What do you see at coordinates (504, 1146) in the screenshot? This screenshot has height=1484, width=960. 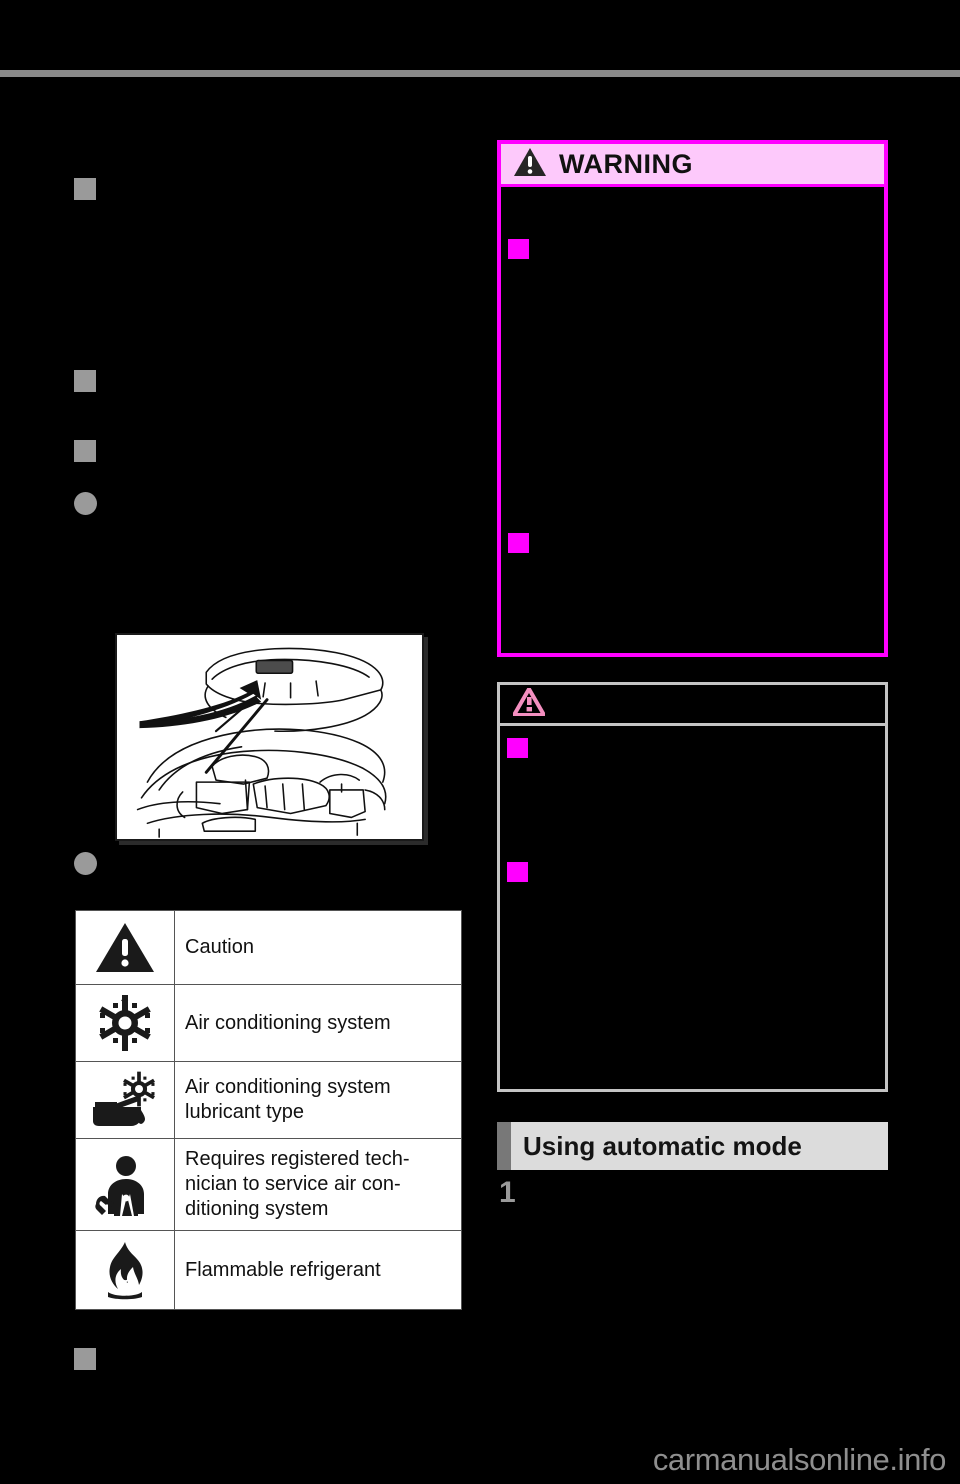 I see `section-accent-bar` at bounding box center [504, 1146].